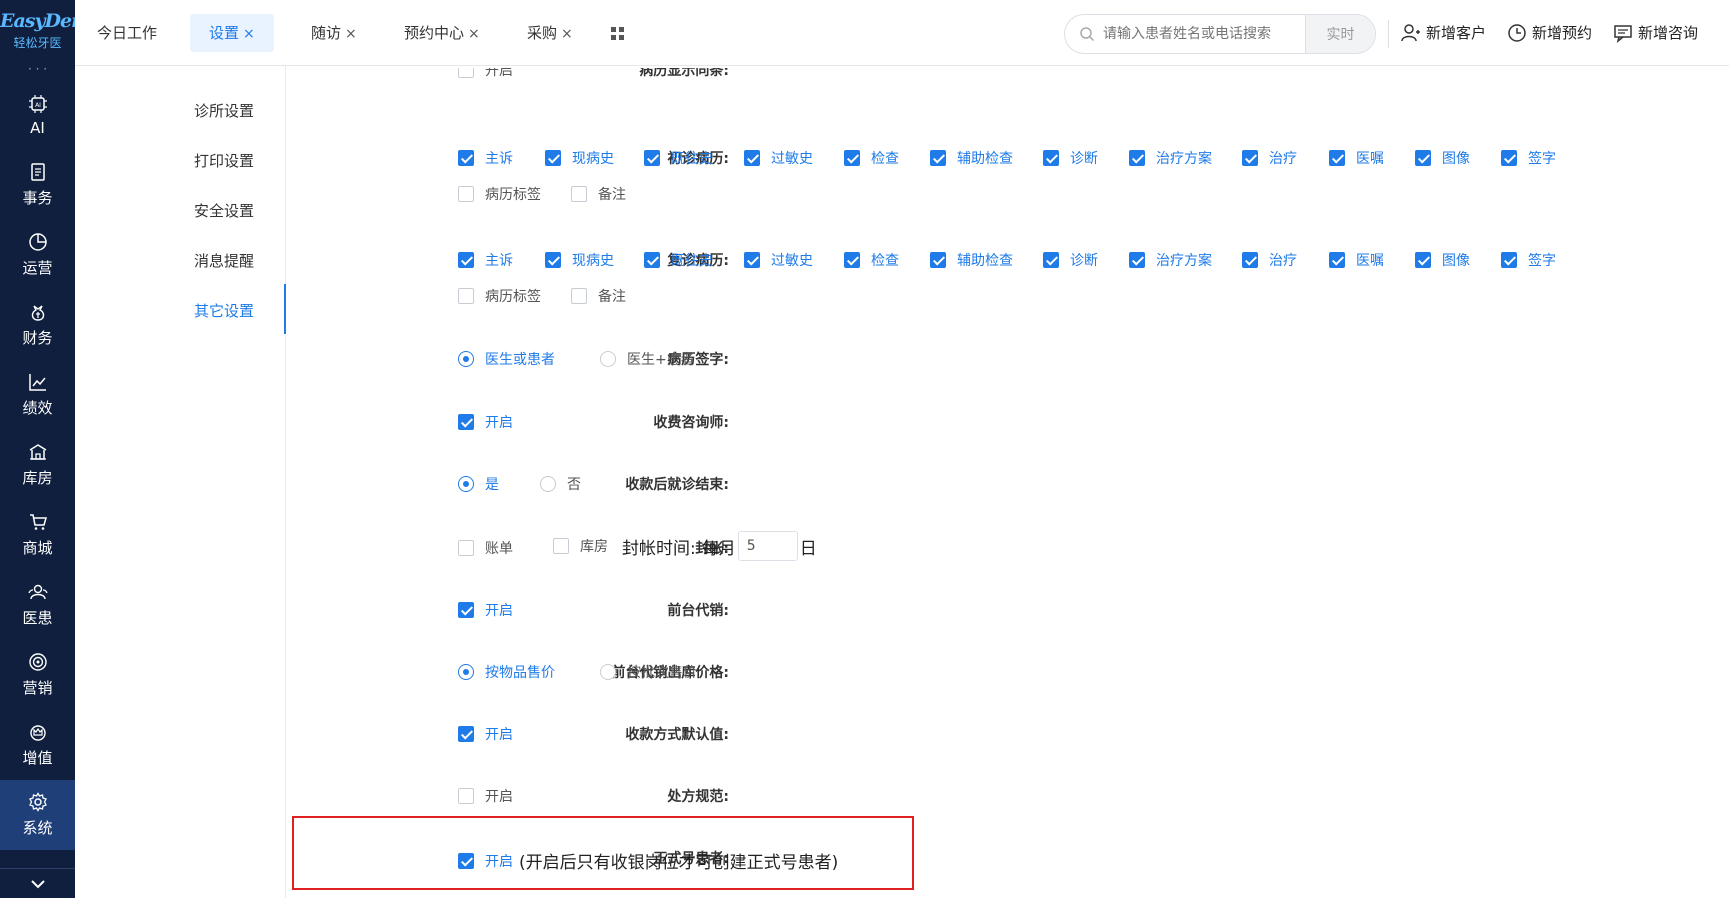  What do you see at coordinates (1170, 260) in the screenshot?
I see `checkbox-option: 治疗方案` at bounding box center [1170, 260].